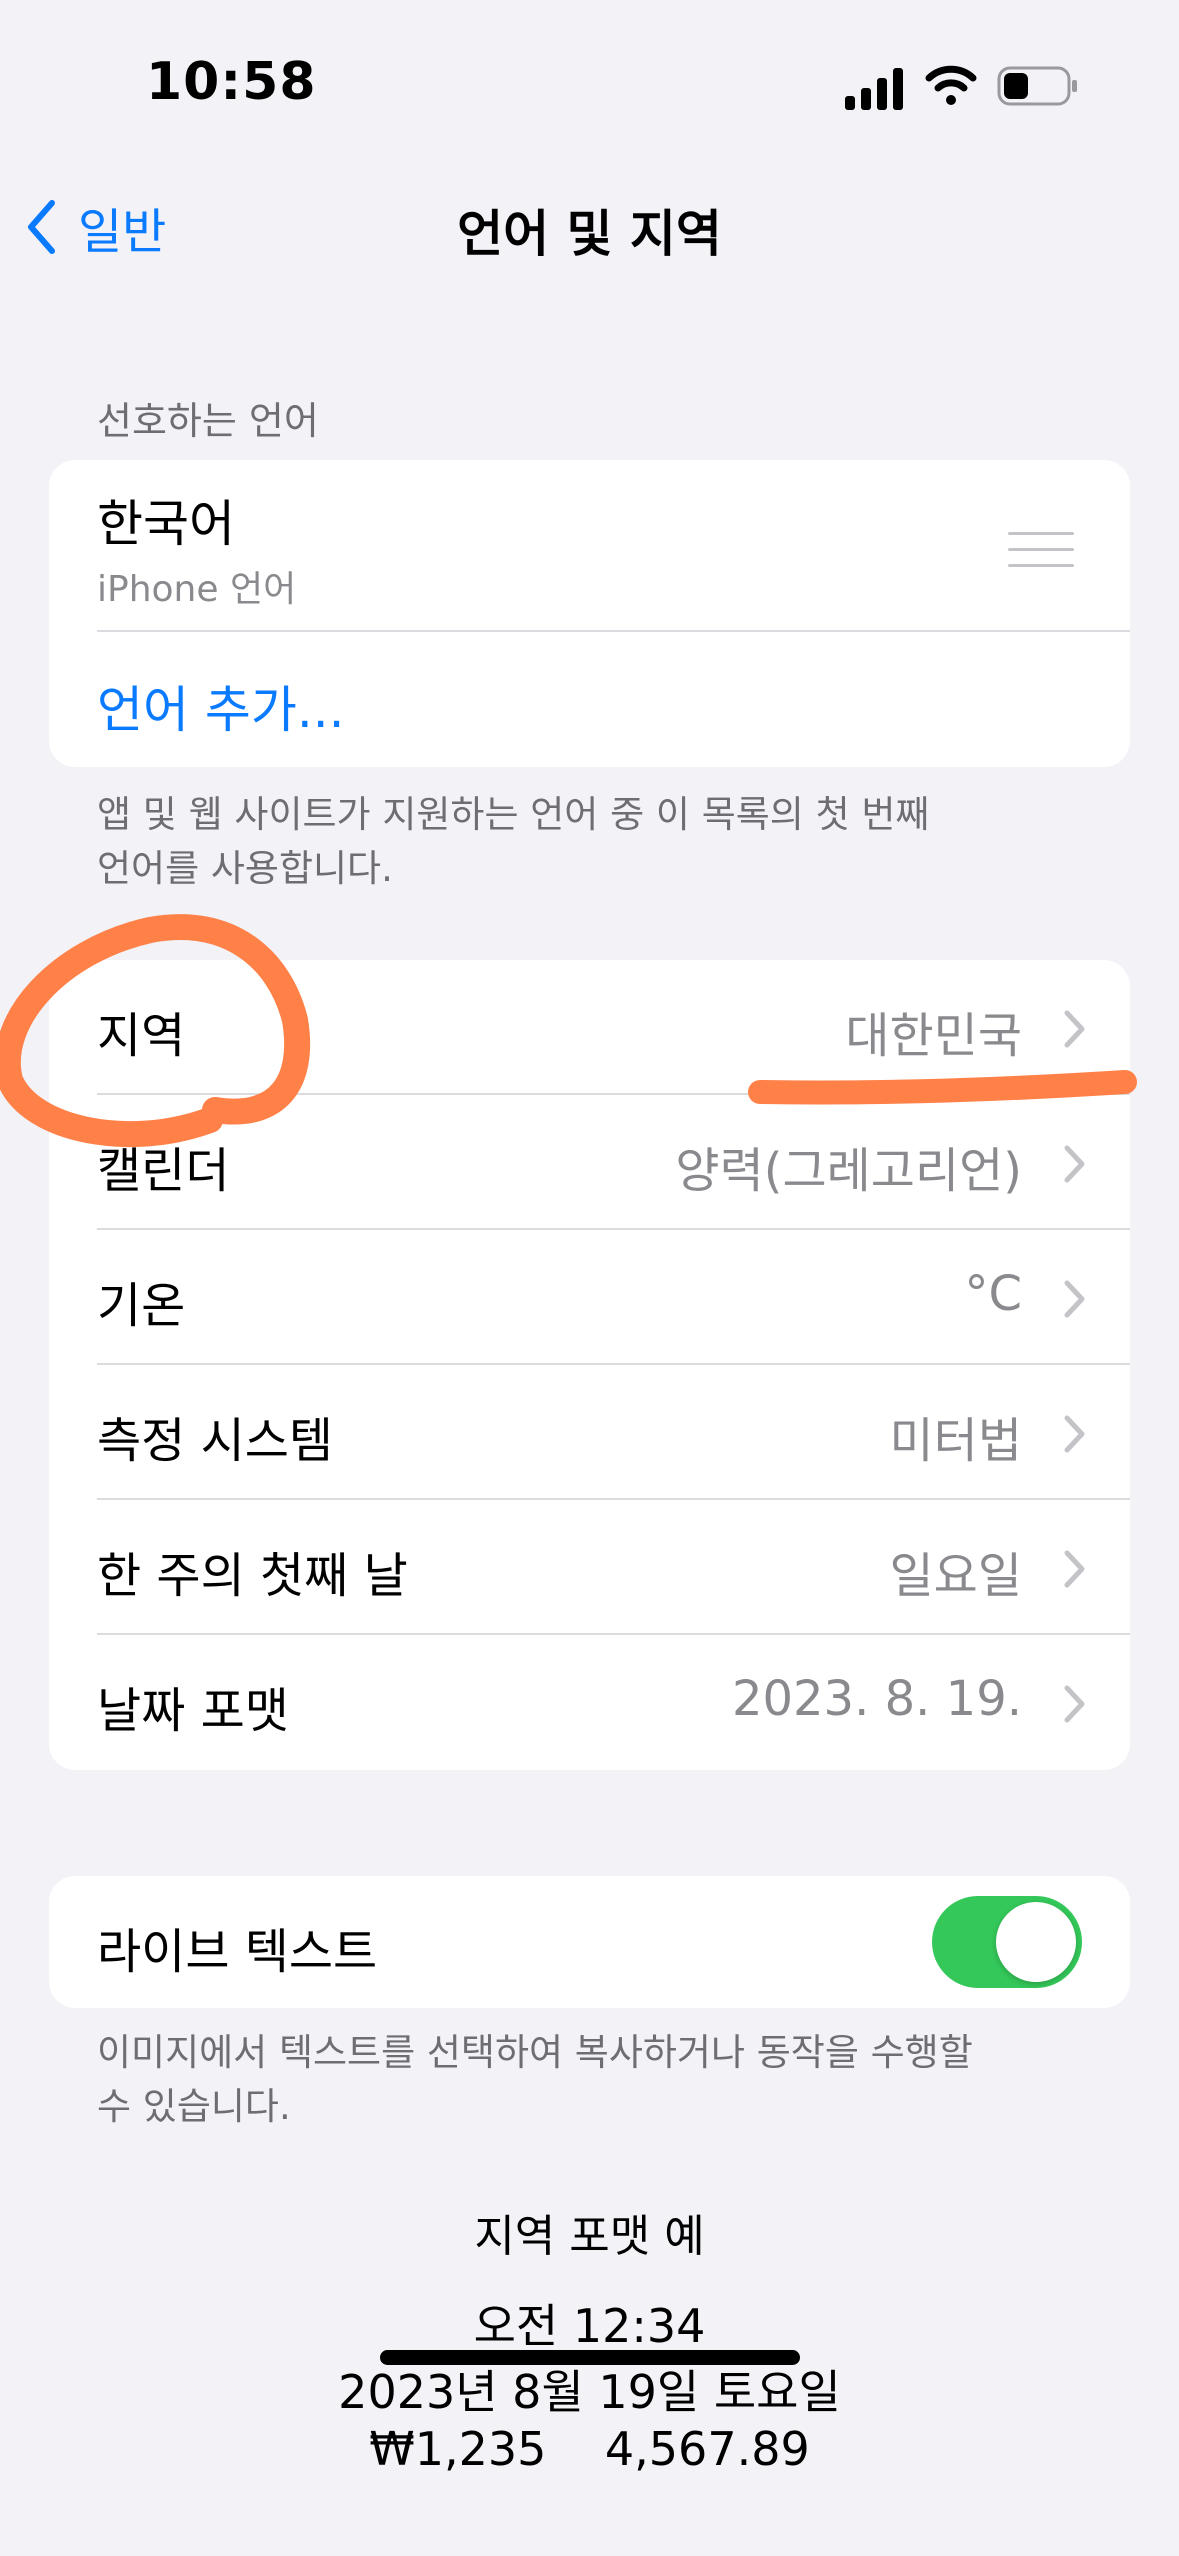  What do you see at coordinates (955, 1441) in the screenshot?
I see `row-value: 미터법` at bounding box center [955, 1441].